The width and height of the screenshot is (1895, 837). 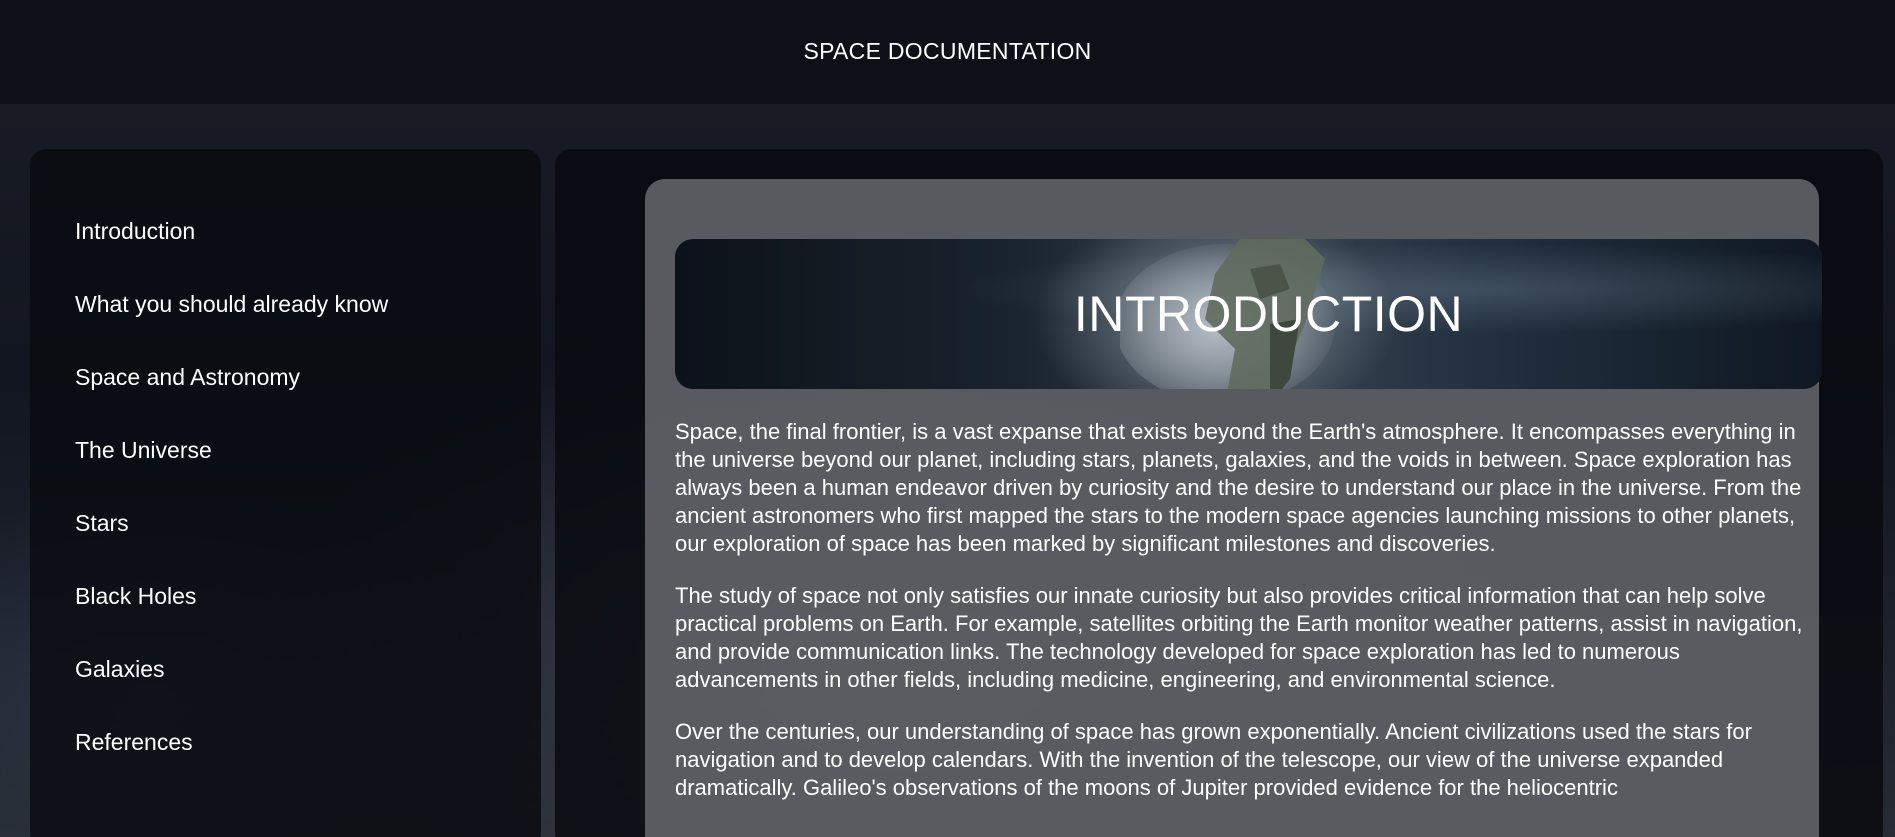 I want to click on sidebar-item-introduction: Introduction, so click(x=231, y=254).